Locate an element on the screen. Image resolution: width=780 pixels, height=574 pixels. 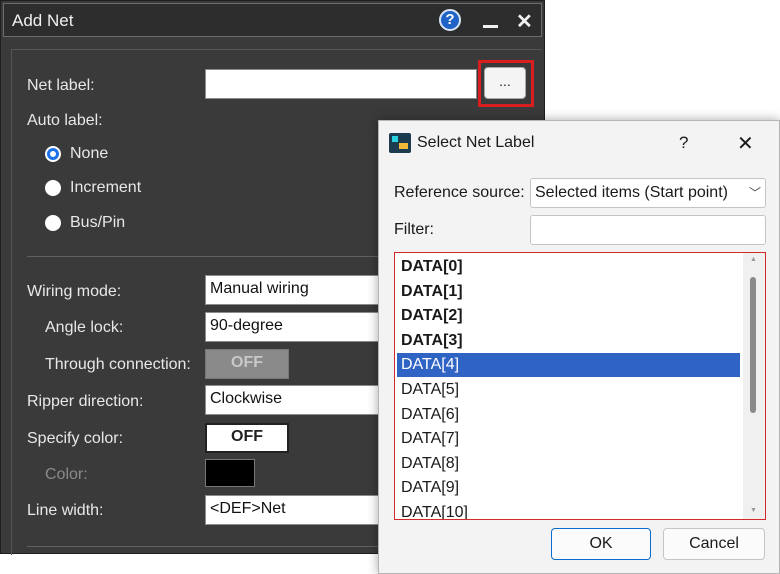
auto-label-buspin-radio is located at coordinates (53, 223).